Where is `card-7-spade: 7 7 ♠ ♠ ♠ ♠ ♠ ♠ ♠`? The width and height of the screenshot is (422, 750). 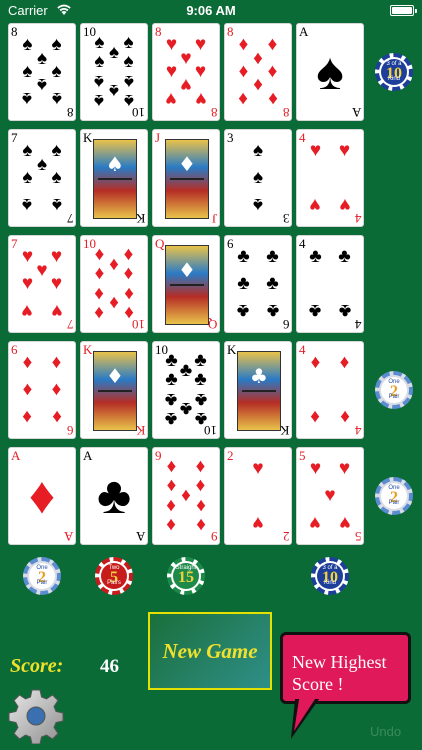
card-7-spade: 7 7 ♠ ♠ ♠ ♠ ♠ ♠ ♠ is located at coordinates (42, 178).